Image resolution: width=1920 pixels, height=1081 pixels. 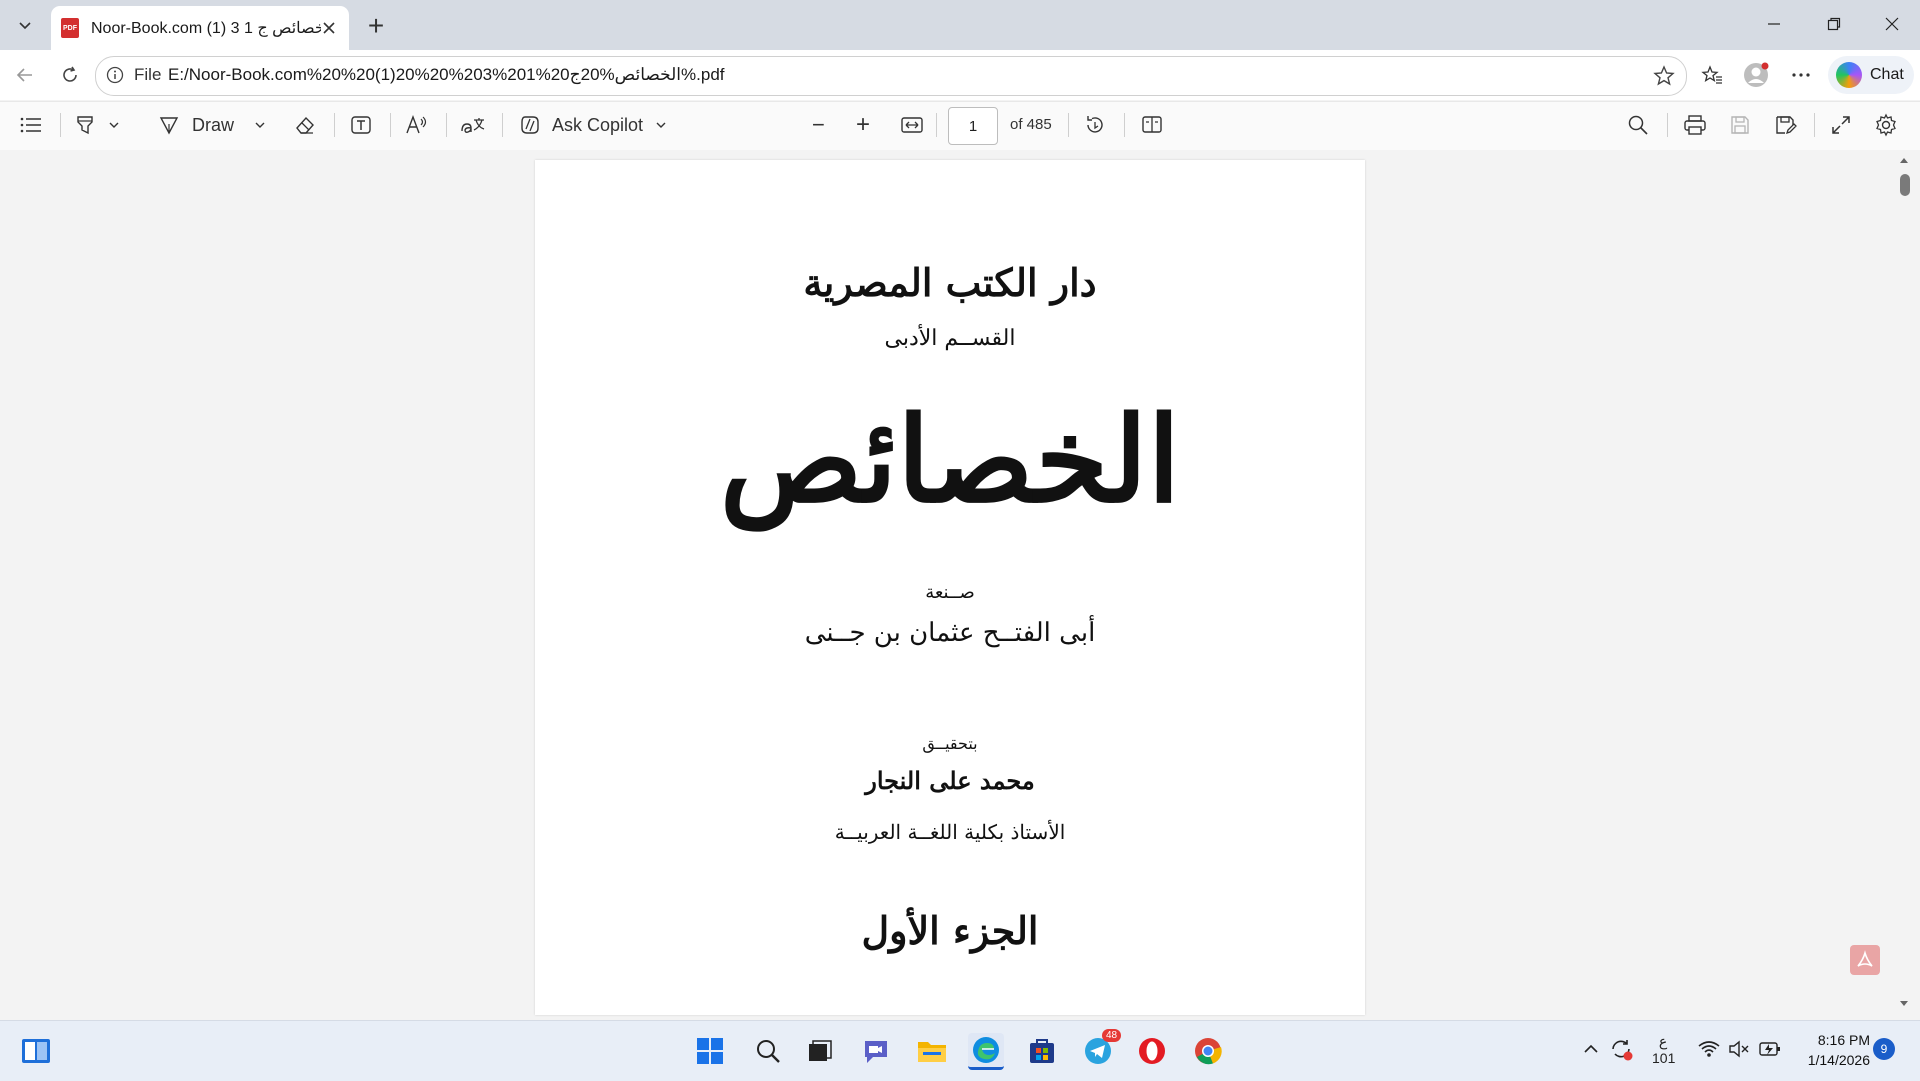 I want to click on sync-icon, so click(x=1622, y=1050).